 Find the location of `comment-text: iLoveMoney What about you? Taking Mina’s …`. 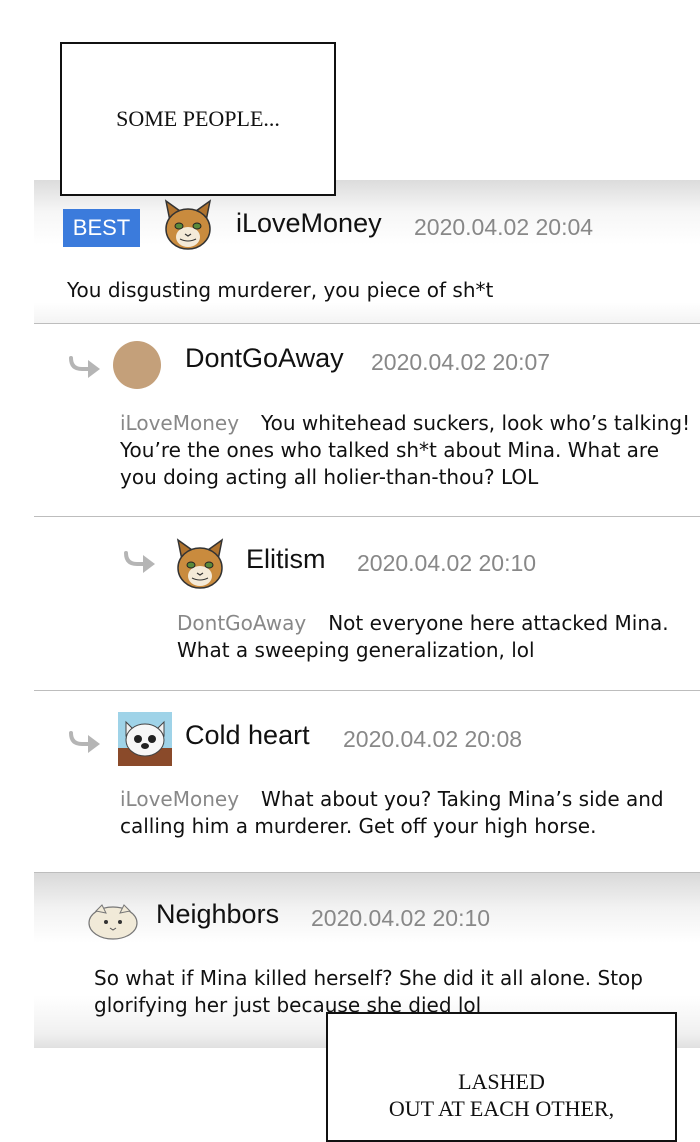

comment-text: iLoveMoney What about you? Taking Mina’s … is located at coordinates (410, 813).